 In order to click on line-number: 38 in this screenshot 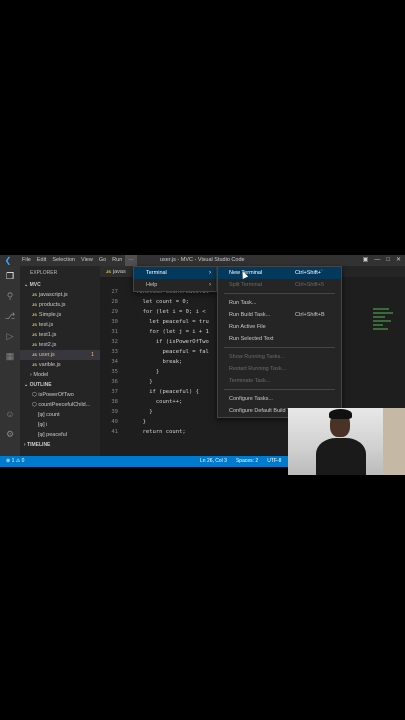, I will do `click(114, 402)`.